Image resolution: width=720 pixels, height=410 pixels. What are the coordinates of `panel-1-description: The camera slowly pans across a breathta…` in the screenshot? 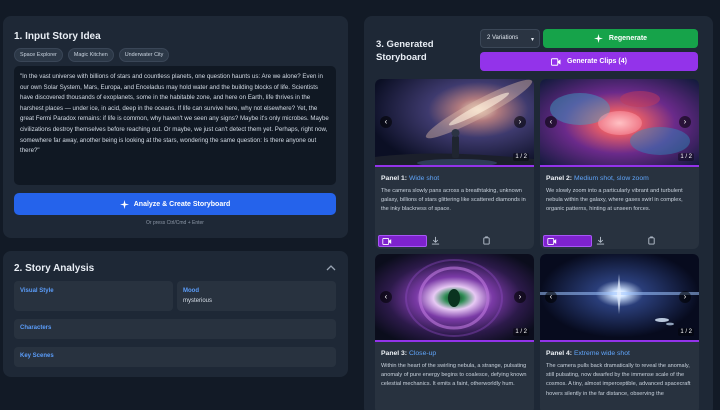 It's located at (453, 200).